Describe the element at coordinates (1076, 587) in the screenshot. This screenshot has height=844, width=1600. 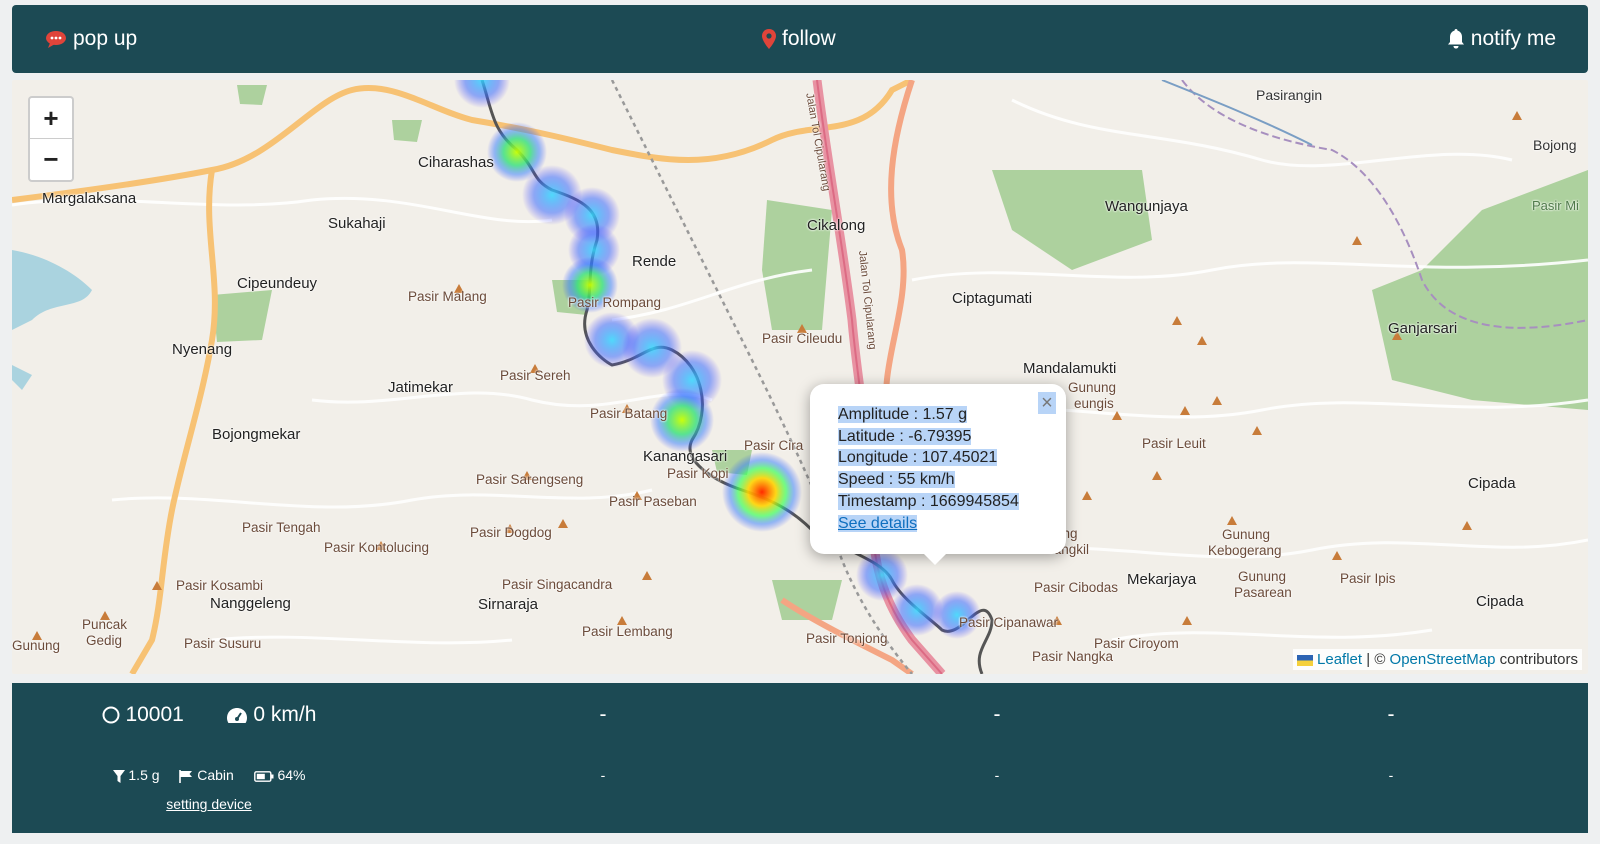
I see `place-label: Pasir Cibodas` at that location.